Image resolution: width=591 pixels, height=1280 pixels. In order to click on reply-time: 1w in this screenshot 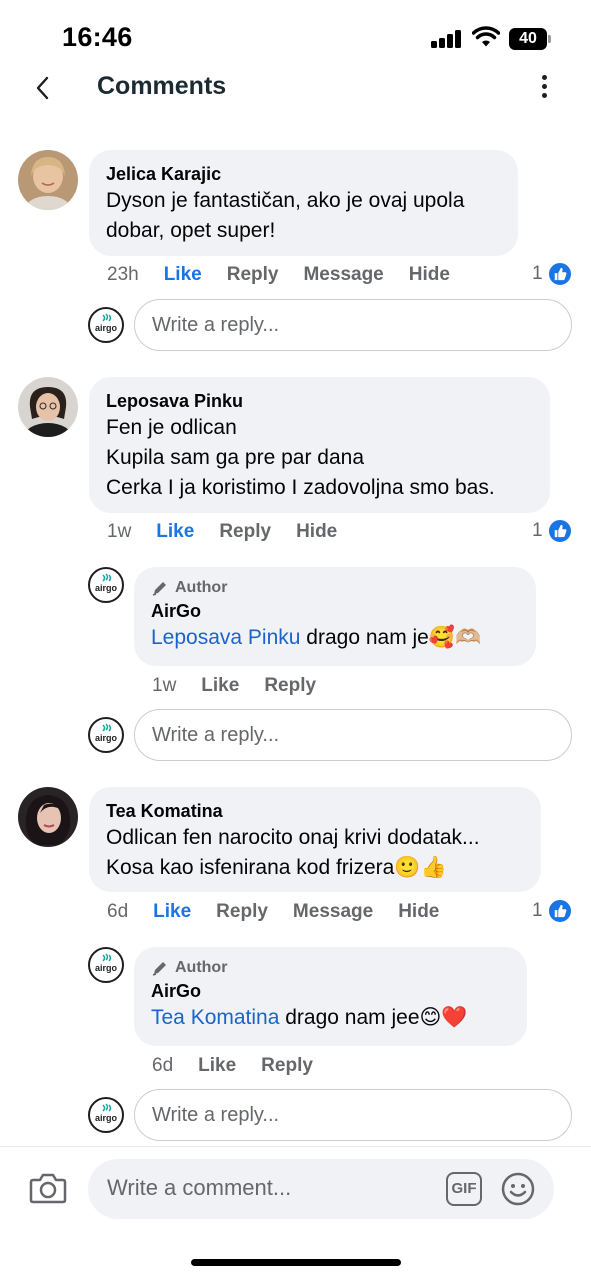, I will do `click(164, 685)`.